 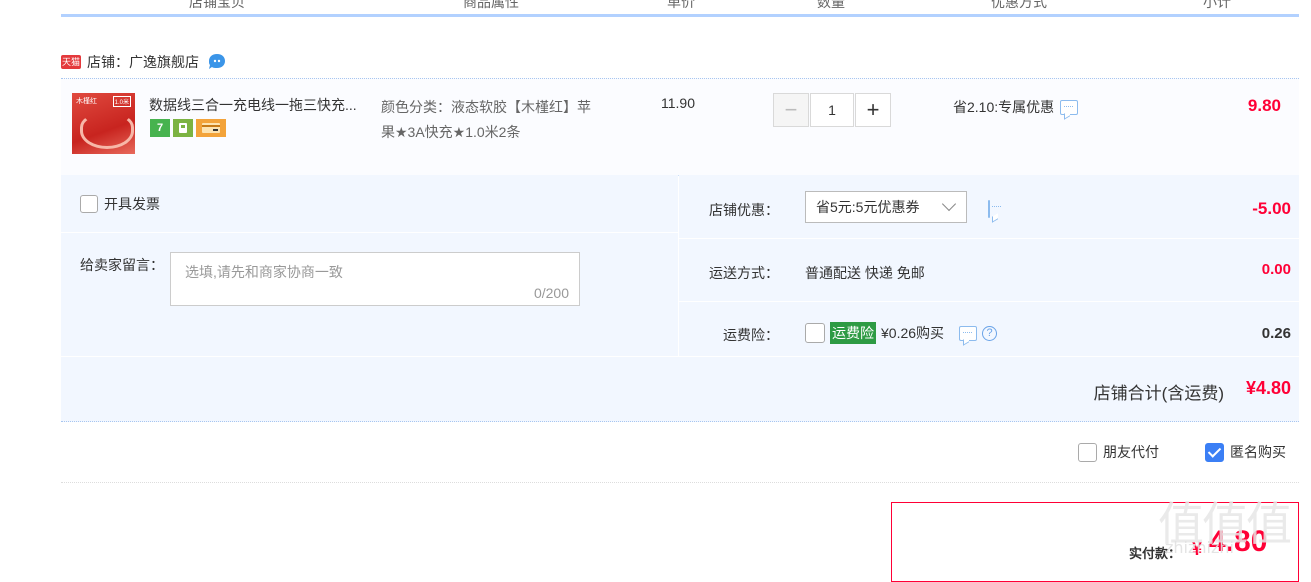 I want to click on coupon-comment-icon, so click(x=994, y=209).